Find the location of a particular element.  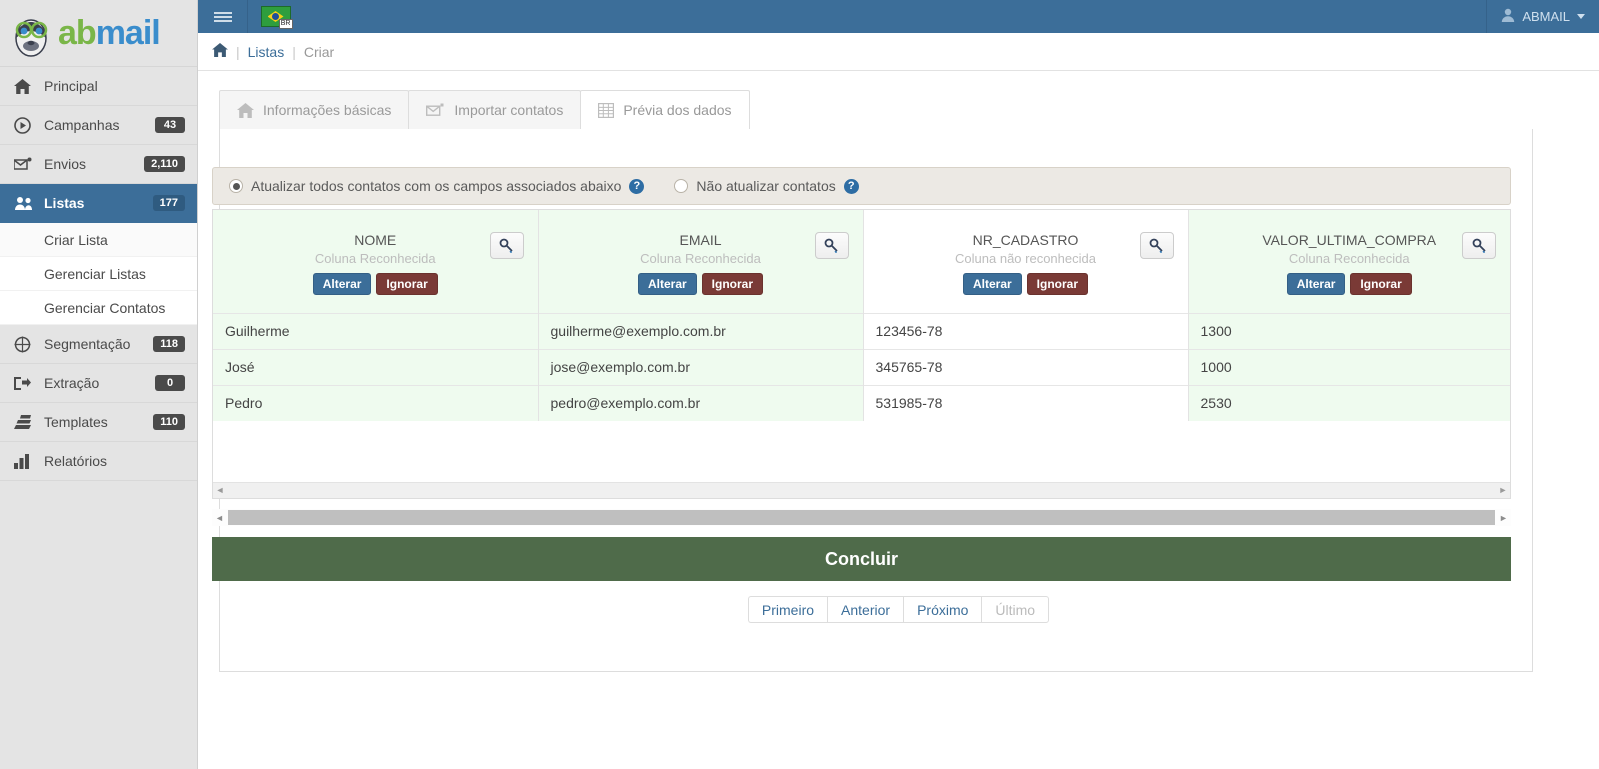

sidebar-item-label: Segmentação is located at coordinates (87, 344).